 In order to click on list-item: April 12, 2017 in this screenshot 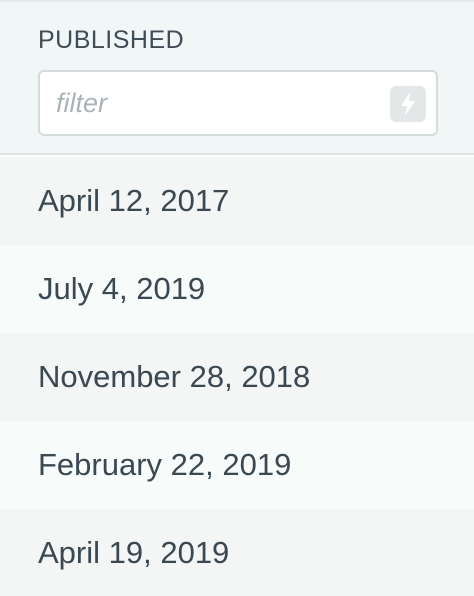, I will do `click(237, 201)`.